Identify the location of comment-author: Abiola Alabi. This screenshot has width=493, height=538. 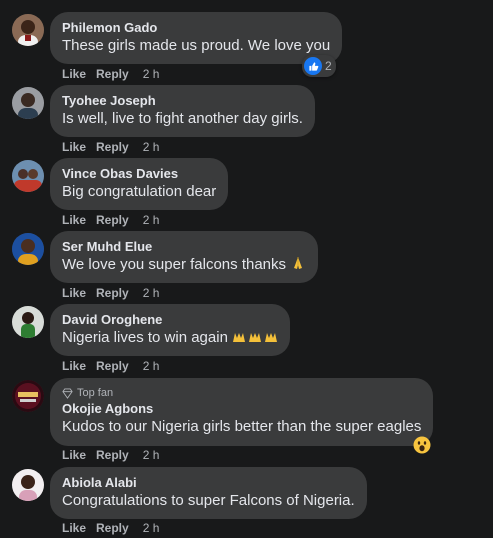
(208, 483).